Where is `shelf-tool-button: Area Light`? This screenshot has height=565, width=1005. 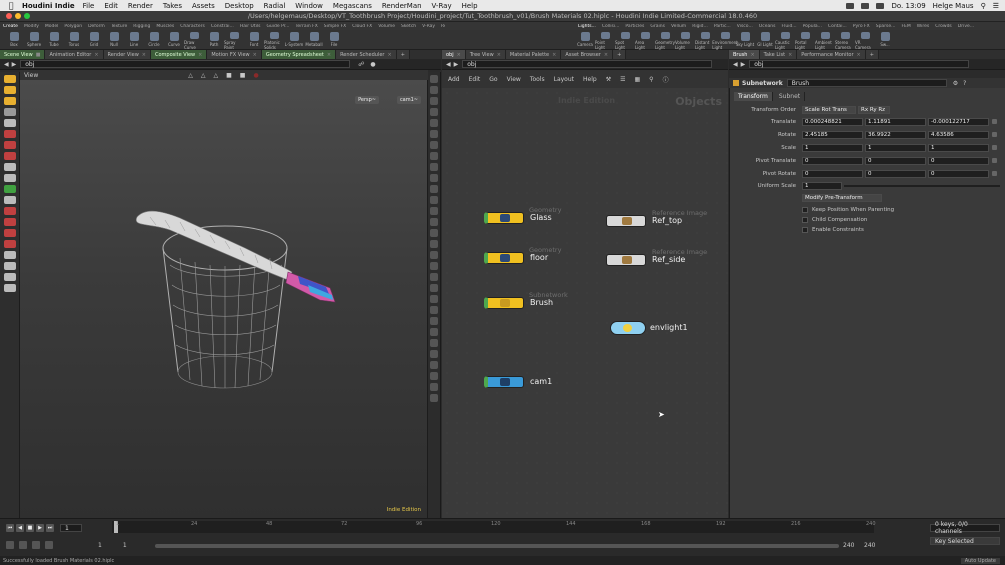 shelf-tool-button: Area Light is located at coordinates (645, 40).